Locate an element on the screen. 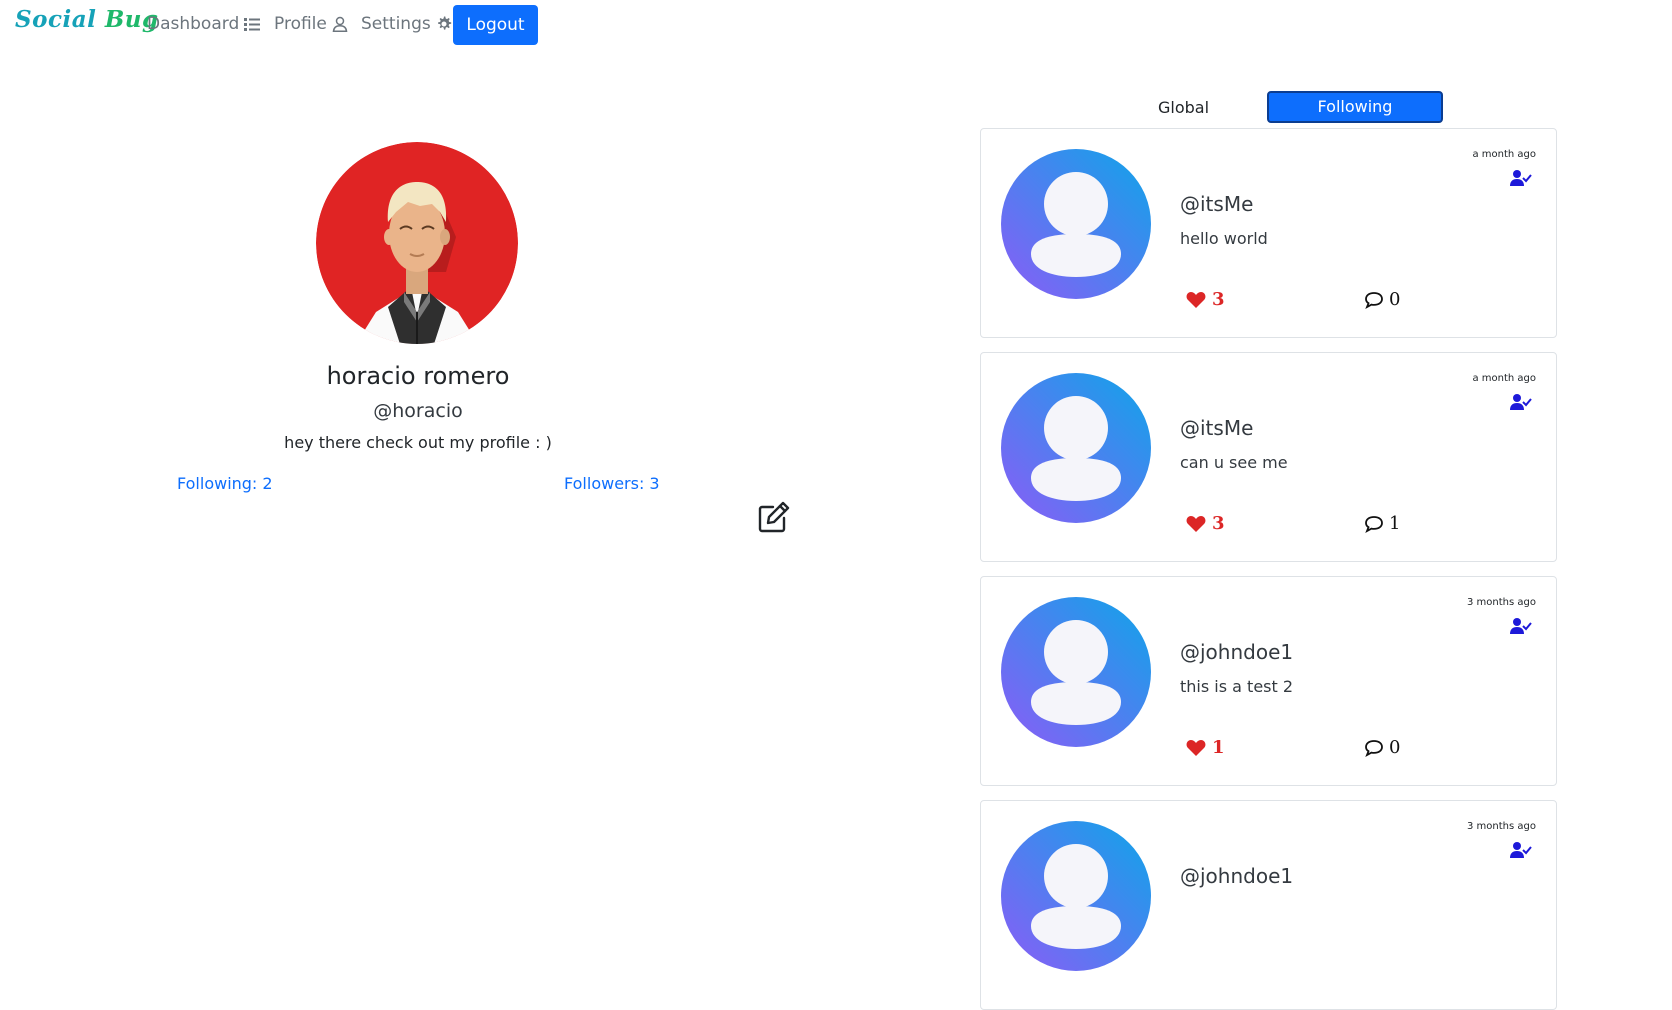 The width and height of the screenshot is (1672, 1010). nav-dashboard-link: Dashboard is located at coordinates (204, 24).